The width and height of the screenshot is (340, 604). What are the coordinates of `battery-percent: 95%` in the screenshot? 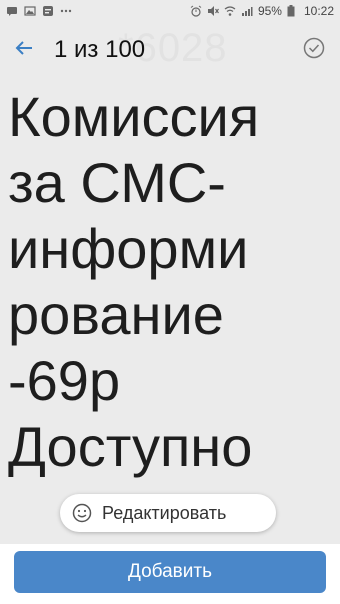 It's located at (269, 11).